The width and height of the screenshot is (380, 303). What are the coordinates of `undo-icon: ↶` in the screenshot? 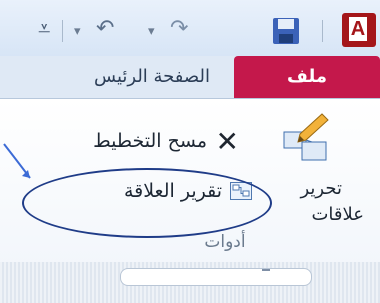 It's located at (105, 29).